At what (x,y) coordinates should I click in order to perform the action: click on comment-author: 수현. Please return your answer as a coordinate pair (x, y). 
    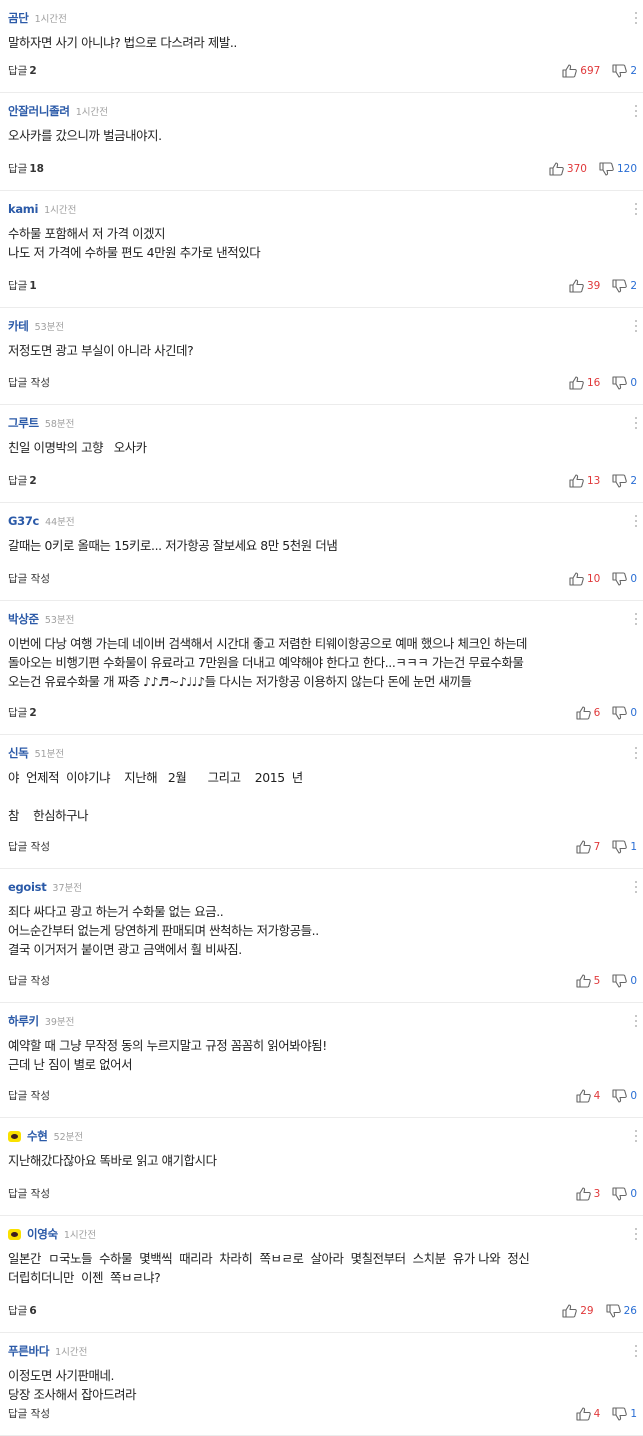
    Looking at the image, I should click on (37, 1136).